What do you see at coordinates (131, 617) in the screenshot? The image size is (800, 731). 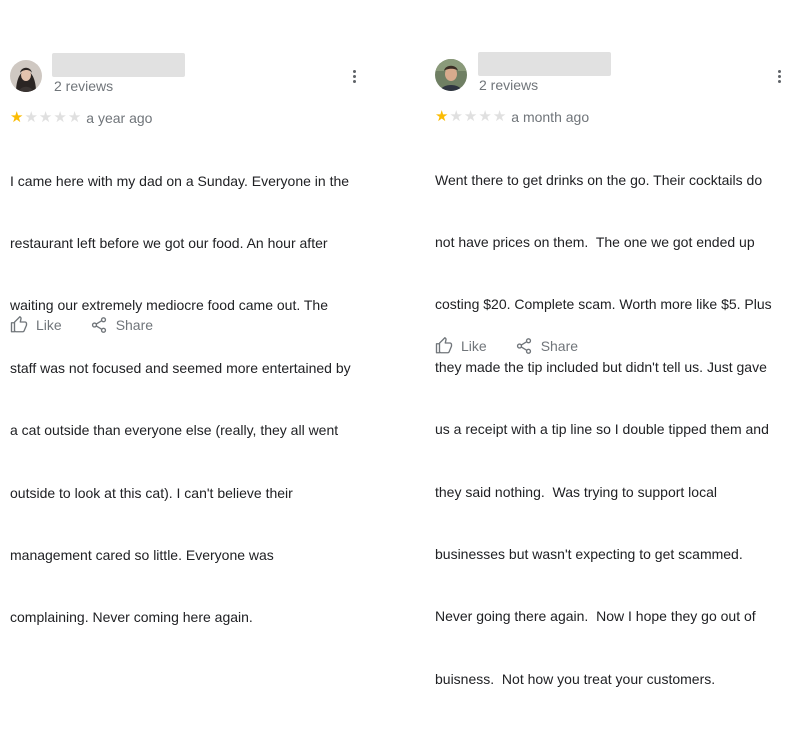 I see `review-text-line: complaining. Never coming here again.` at bounding box center [131, 617].